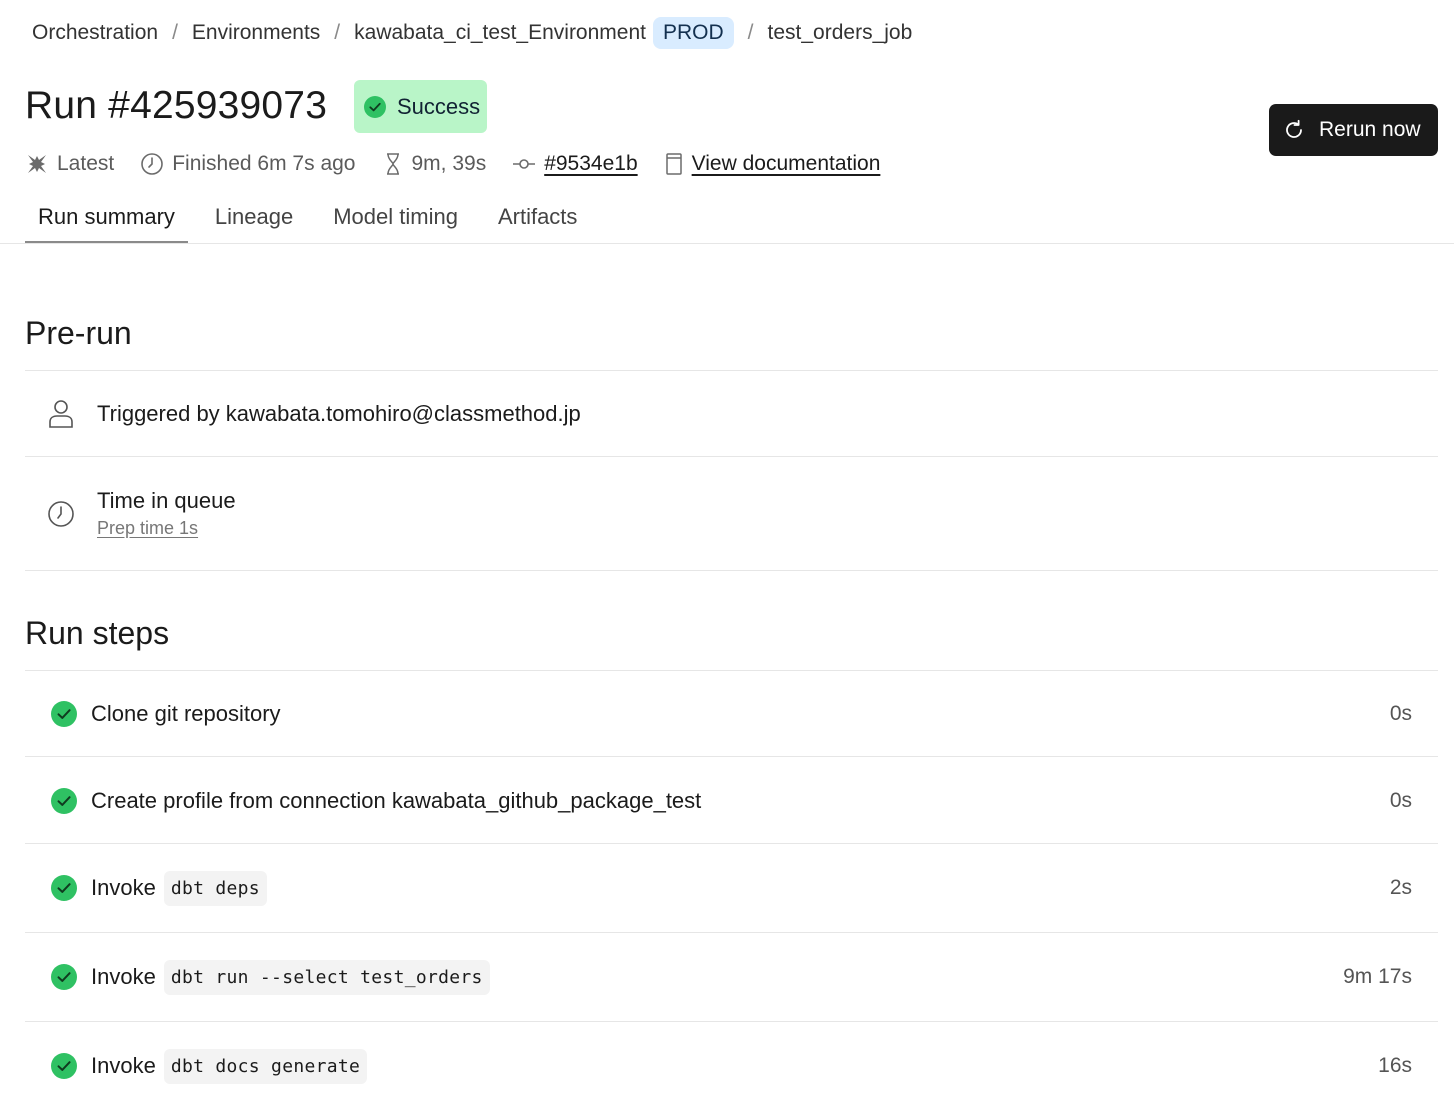  What do you see at coordinates (786, 164) in the screenshot?
I see `view-documentation-link: View documentation` at bounding box center [786, 164].